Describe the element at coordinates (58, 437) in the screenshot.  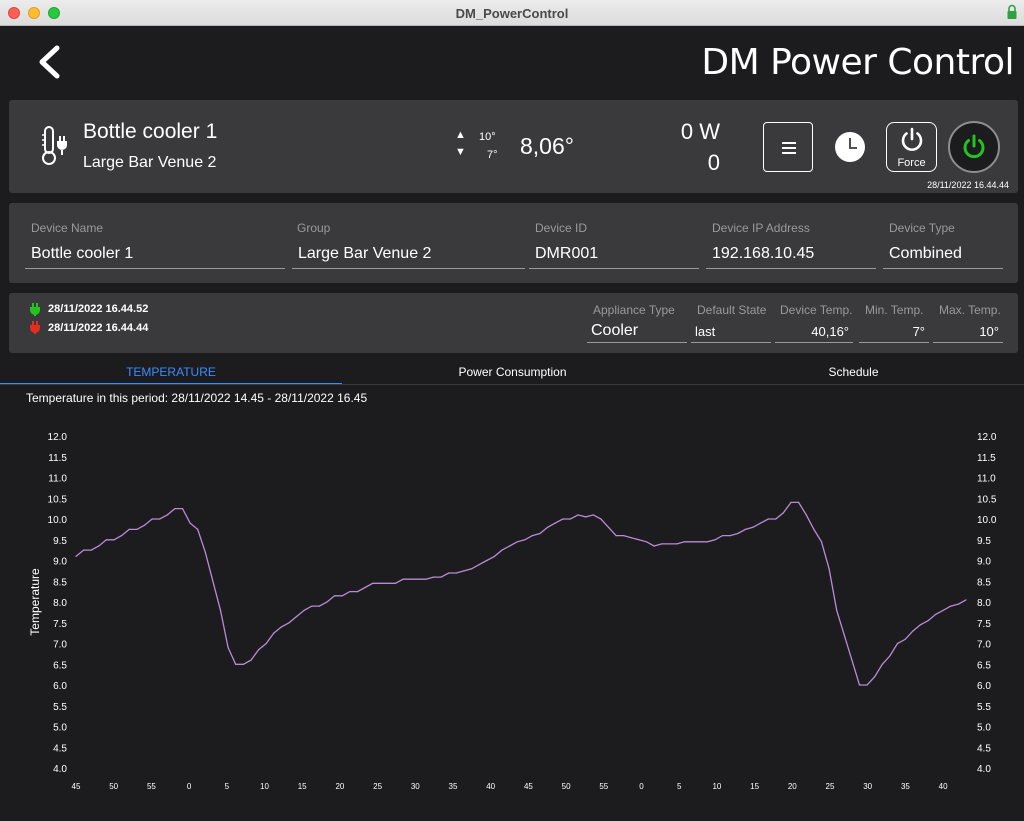
I see `y-tick-label-left: 12.0` at that location.